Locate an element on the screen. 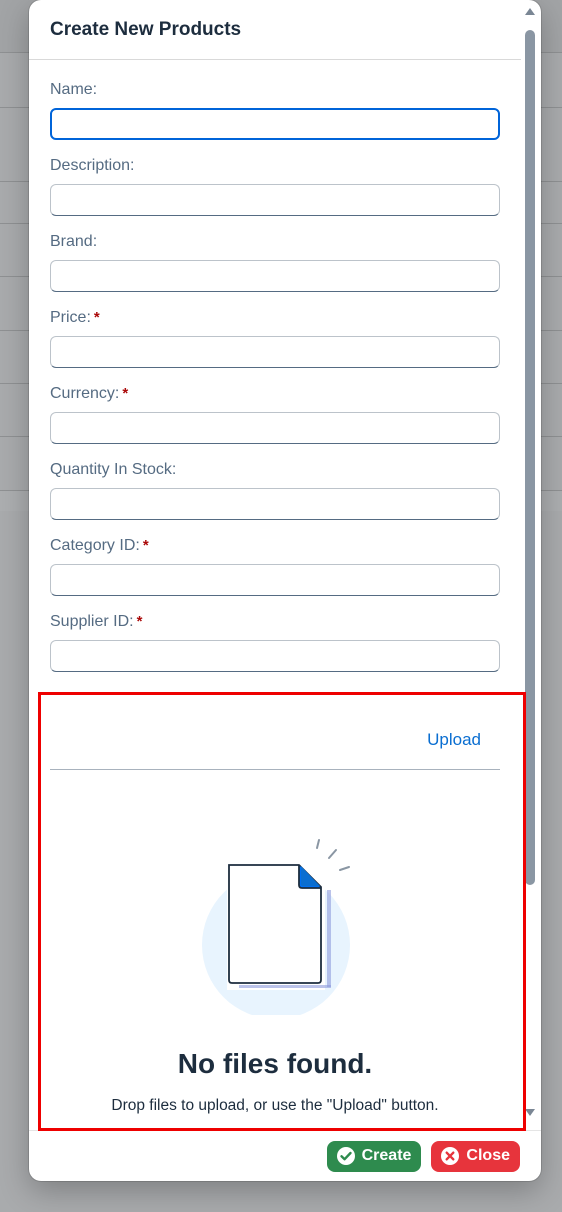 Image resolution: width=562 pixels, height=1212 pixels. description-label: Description: is located at coordinates (92, 165).